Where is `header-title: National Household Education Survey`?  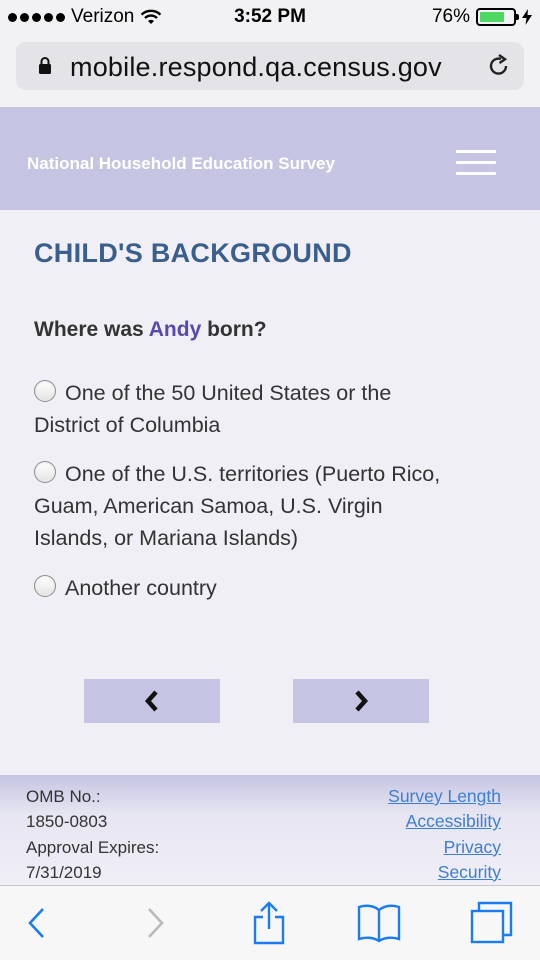
header-title: National Household Education Survey is located at coordinates (181, 163).